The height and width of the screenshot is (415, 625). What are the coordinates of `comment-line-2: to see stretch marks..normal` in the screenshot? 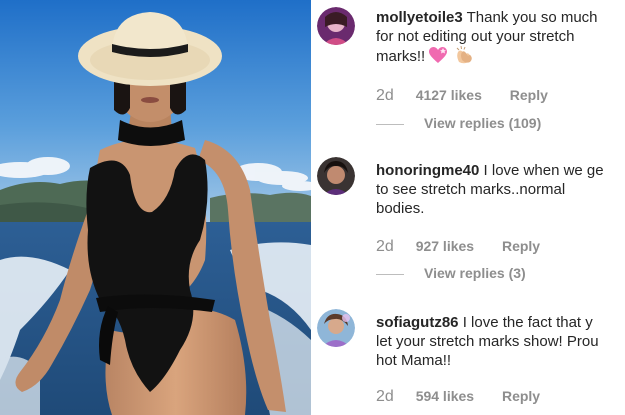 It's located at (471, 189).